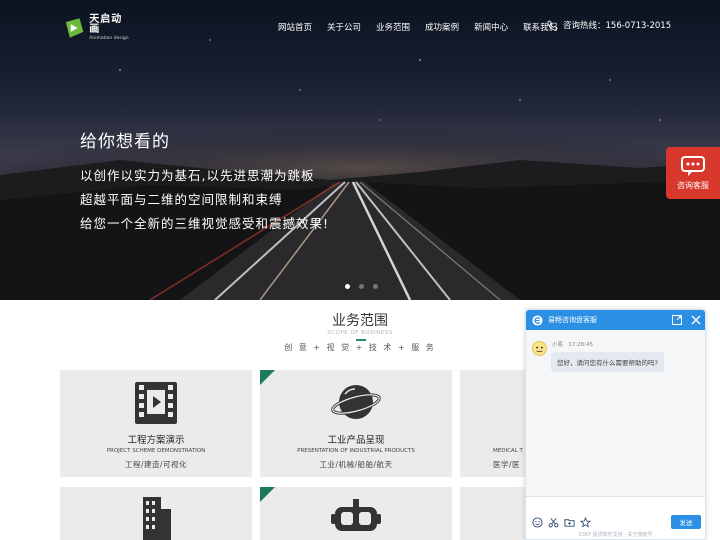 This screenshot has width=720, height=540. I want to click on side-consult-button: 咨询客服, so click(693, 173).